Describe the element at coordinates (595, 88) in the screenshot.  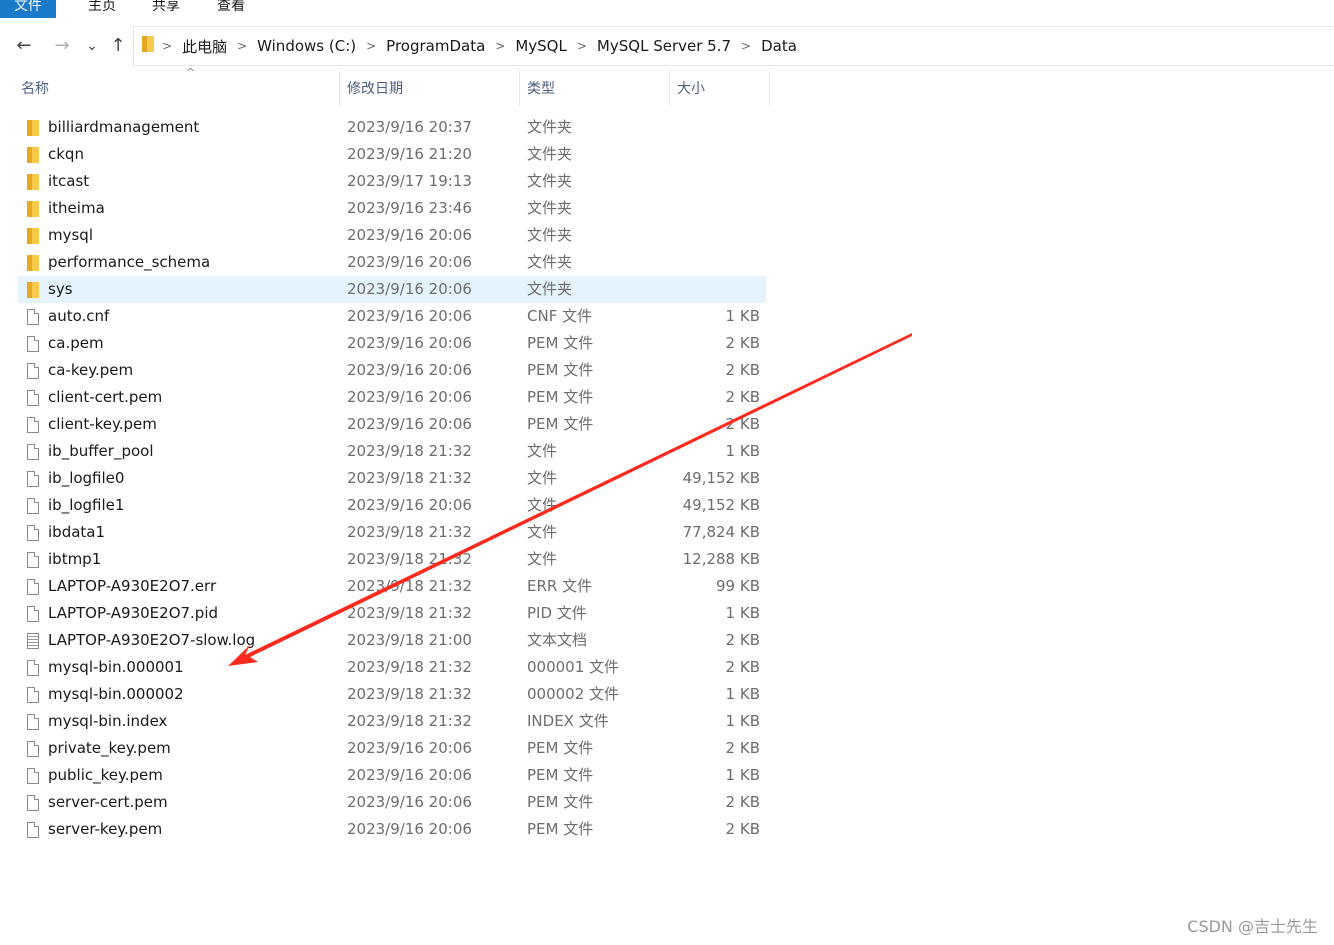
I see `column-header-type: 类型` at that location.